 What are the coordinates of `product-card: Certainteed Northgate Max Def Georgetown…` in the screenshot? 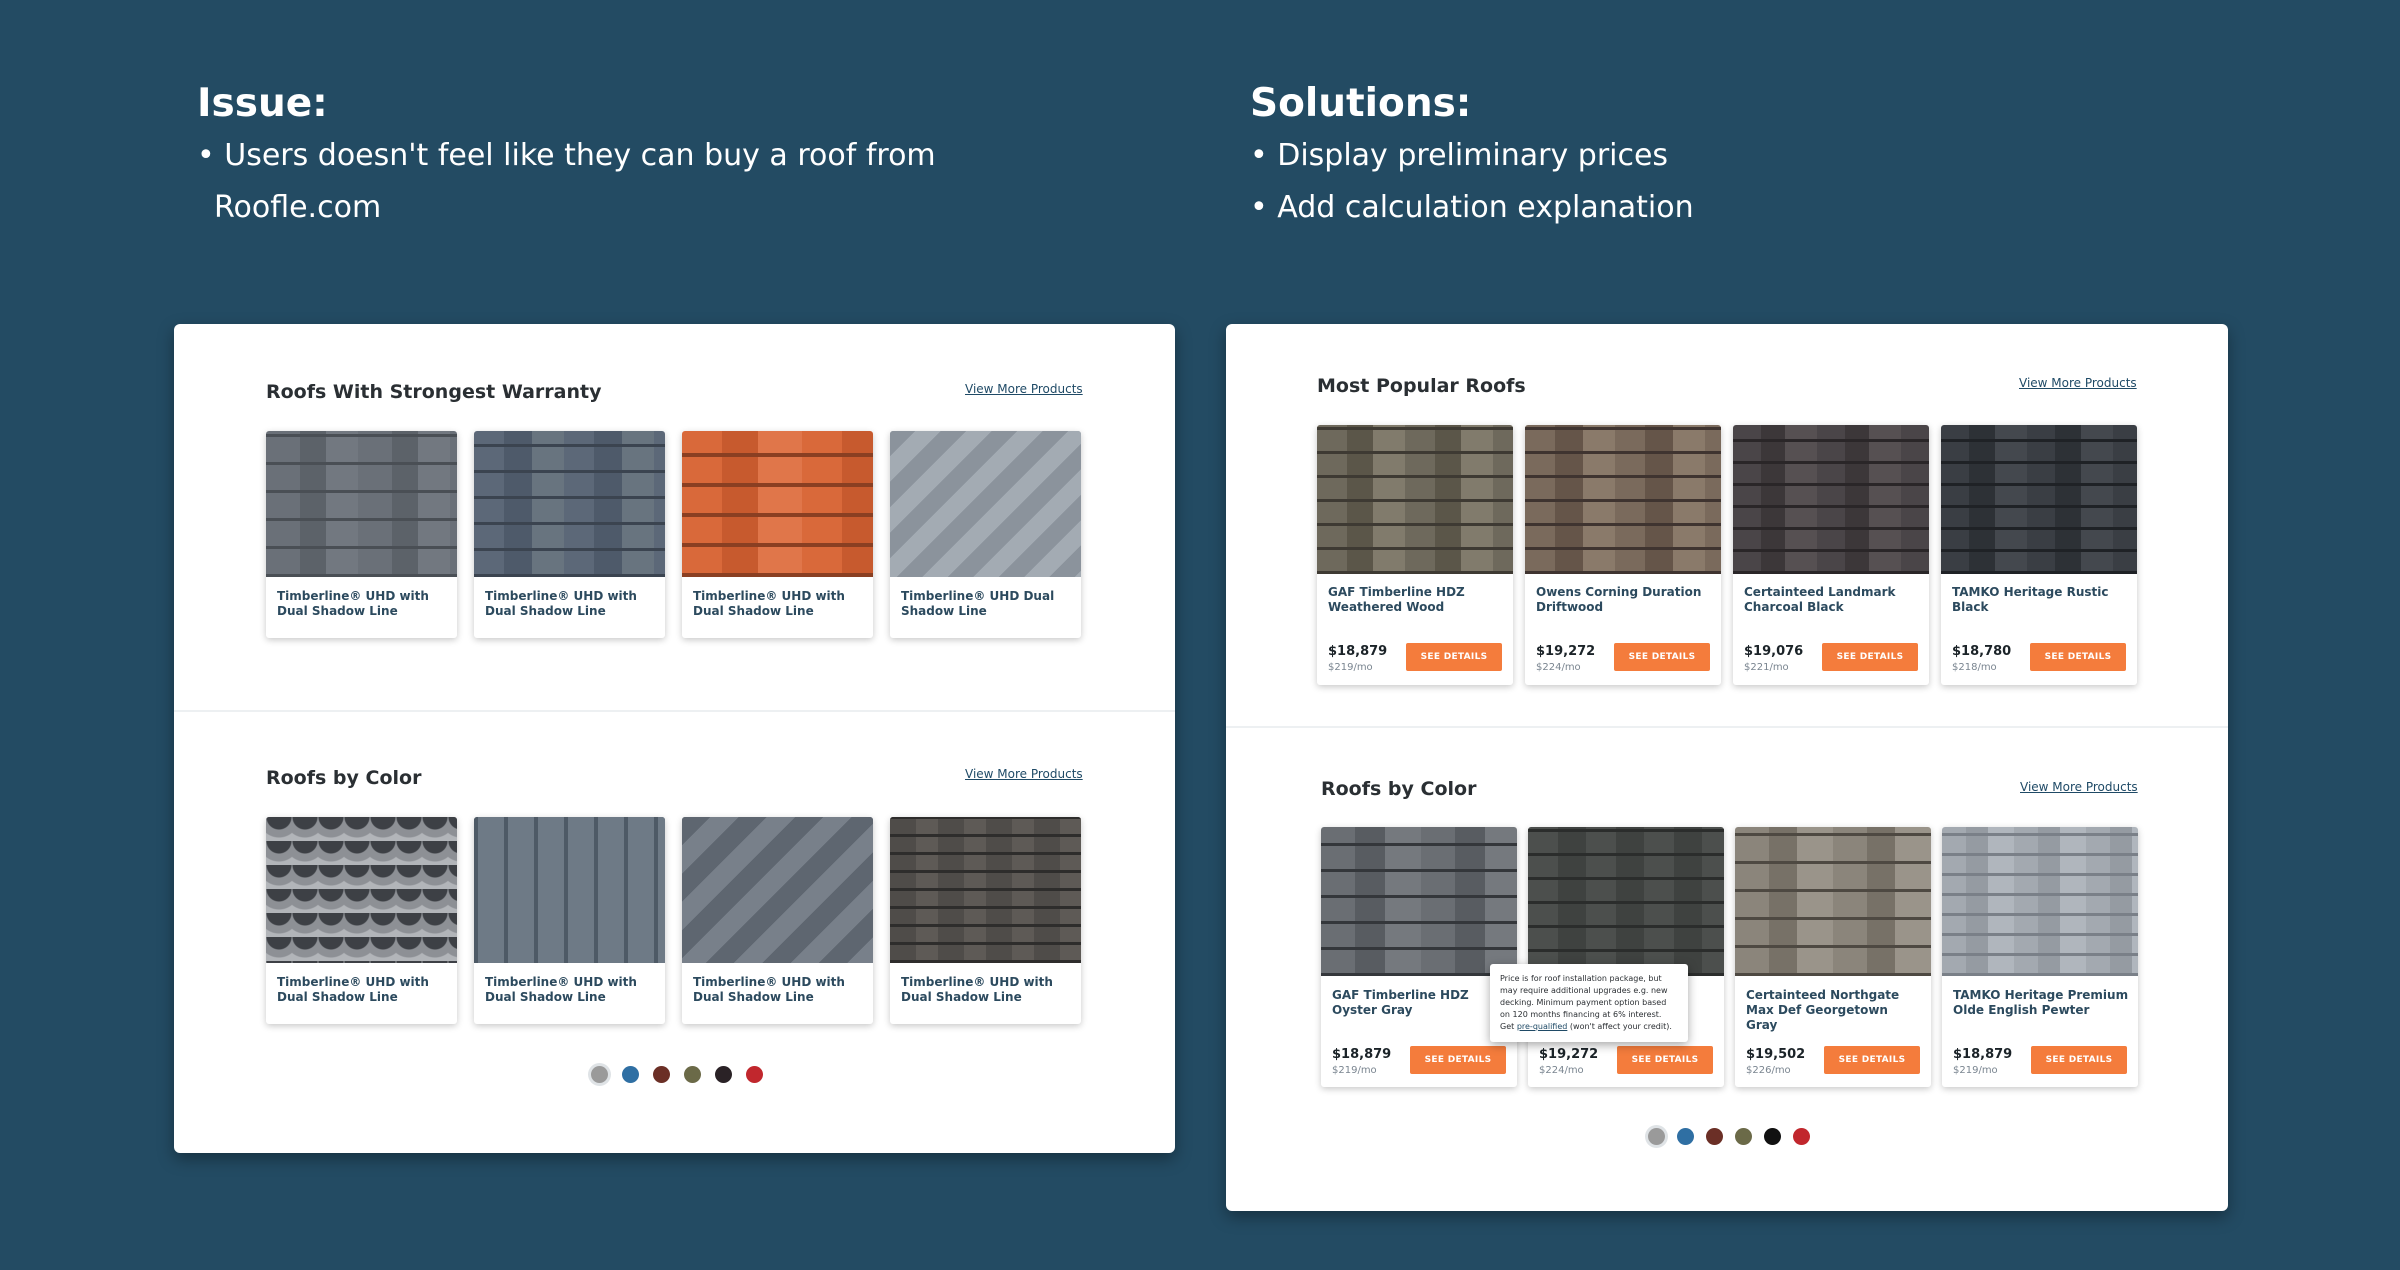 It's located at (1833, 957).